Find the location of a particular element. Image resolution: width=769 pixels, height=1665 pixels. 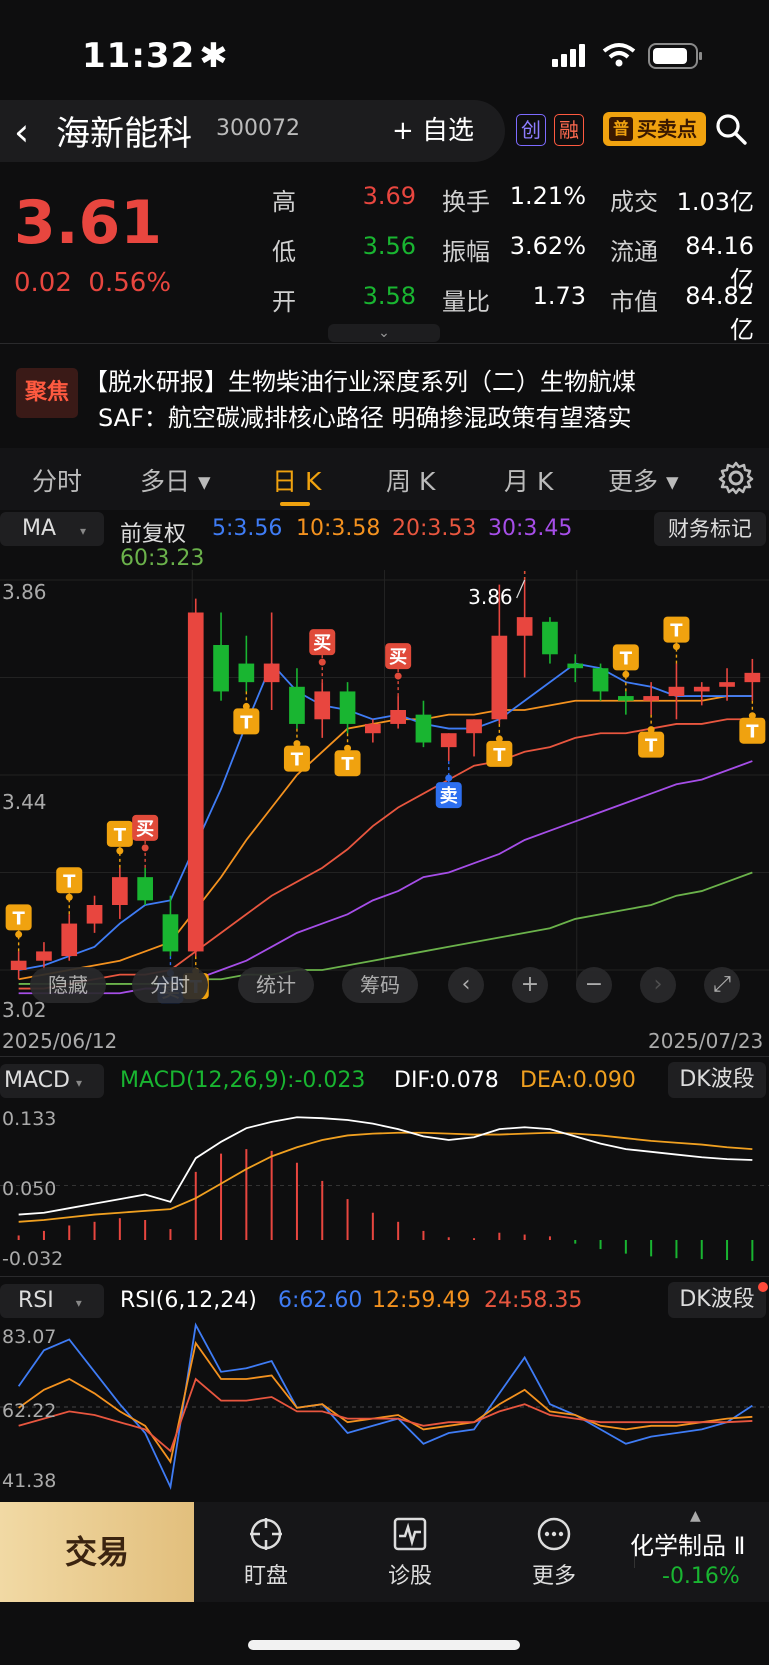

tab-intraday: 分时 is located at coordinates (57, 480).